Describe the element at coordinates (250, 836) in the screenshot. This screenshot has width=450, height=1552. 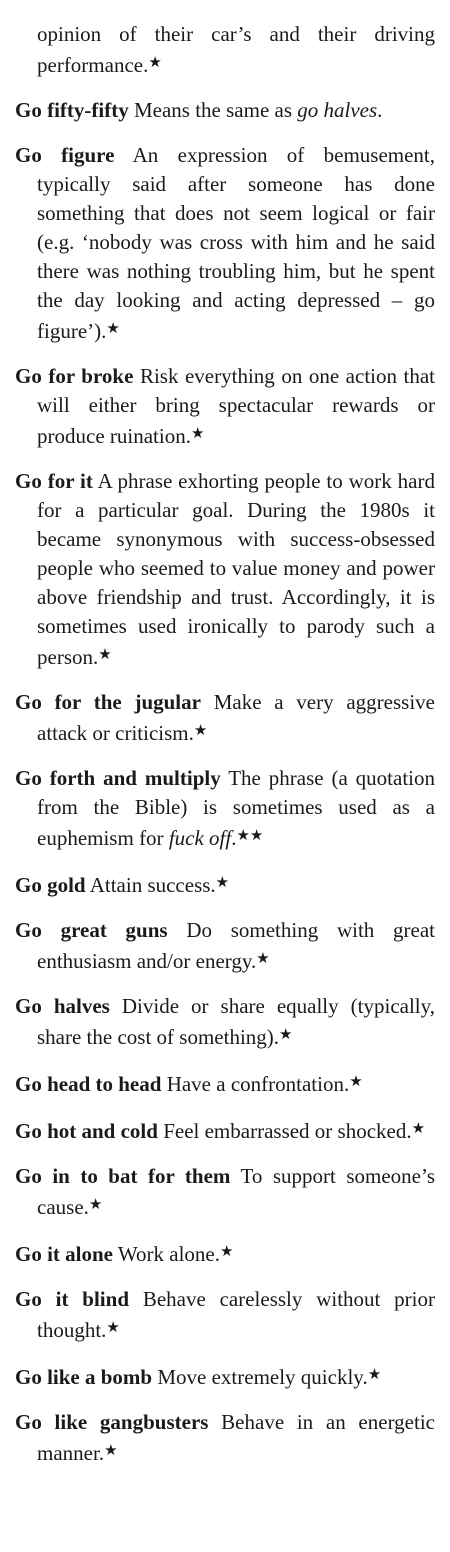
I see `rating-stars: ★★` at that location.